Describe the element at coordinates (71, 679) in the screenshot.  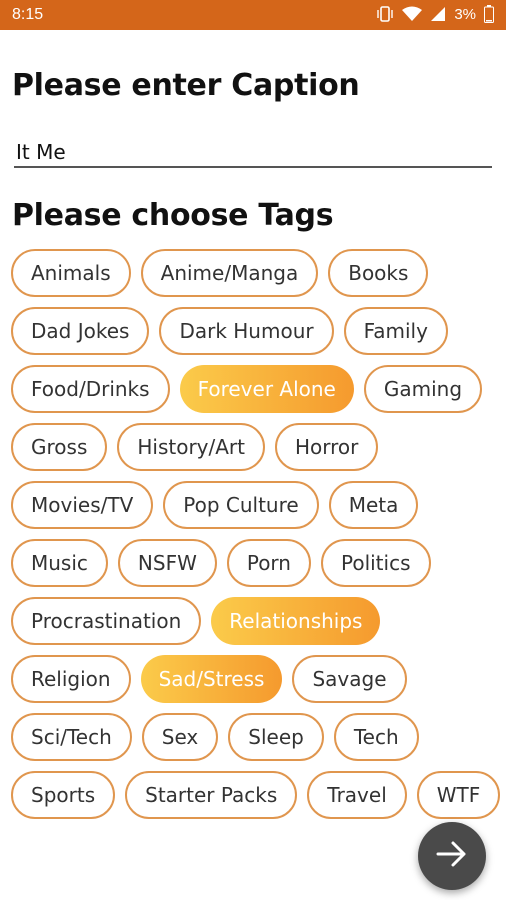
I see `tag-chip: Religion` at that location.